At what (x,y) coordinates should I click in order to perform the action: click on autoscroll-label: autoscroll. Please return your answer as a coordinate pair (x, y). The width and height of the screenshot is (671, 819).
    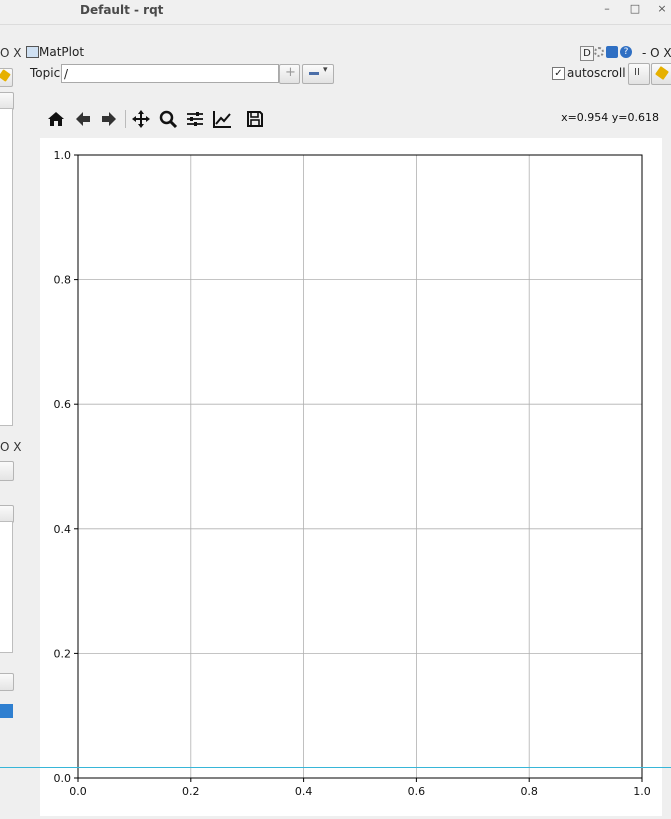
    Looking at the image, I should click on (596, 73).